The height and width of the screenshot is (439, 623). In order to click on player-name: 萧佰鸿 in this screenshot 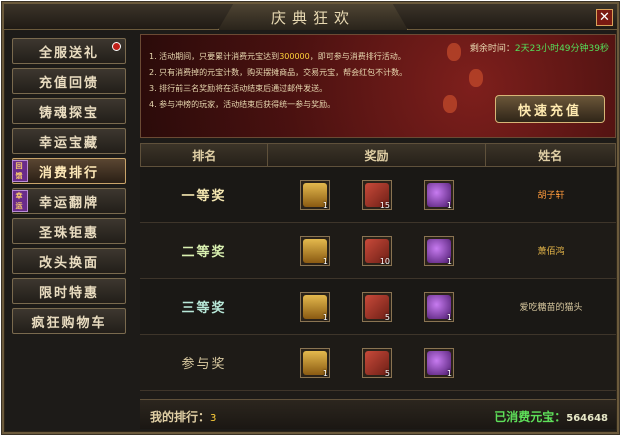, I will do `click(551, 252)`.